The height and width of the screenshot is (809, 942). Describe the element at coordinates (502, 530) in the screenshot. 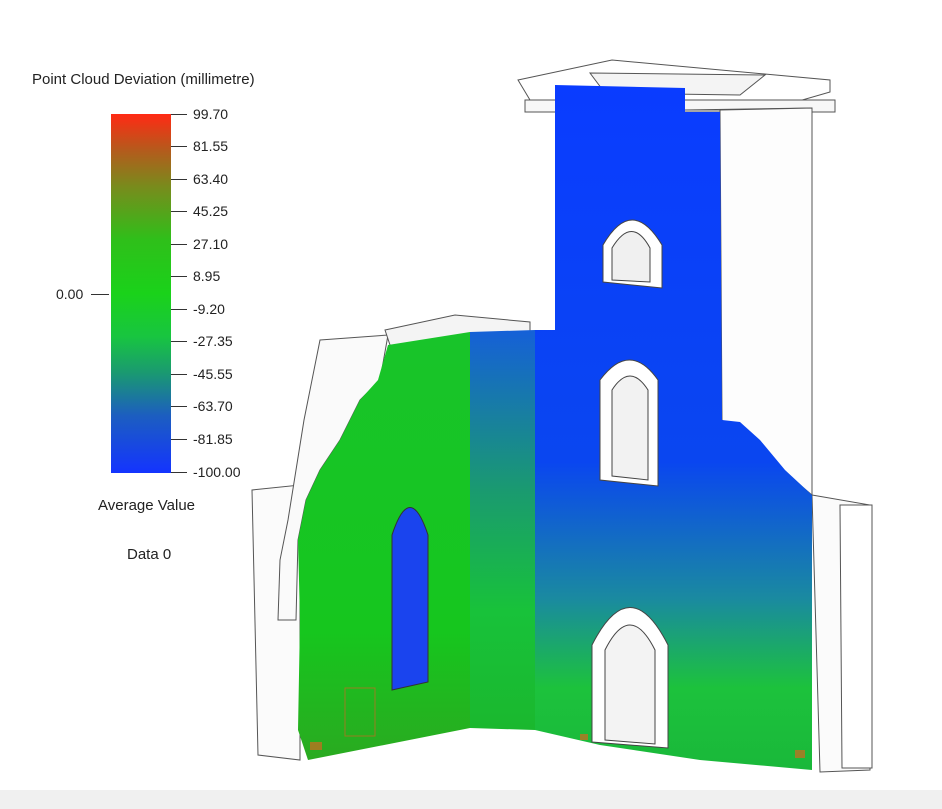

I see `middle-wall-face` at that location.